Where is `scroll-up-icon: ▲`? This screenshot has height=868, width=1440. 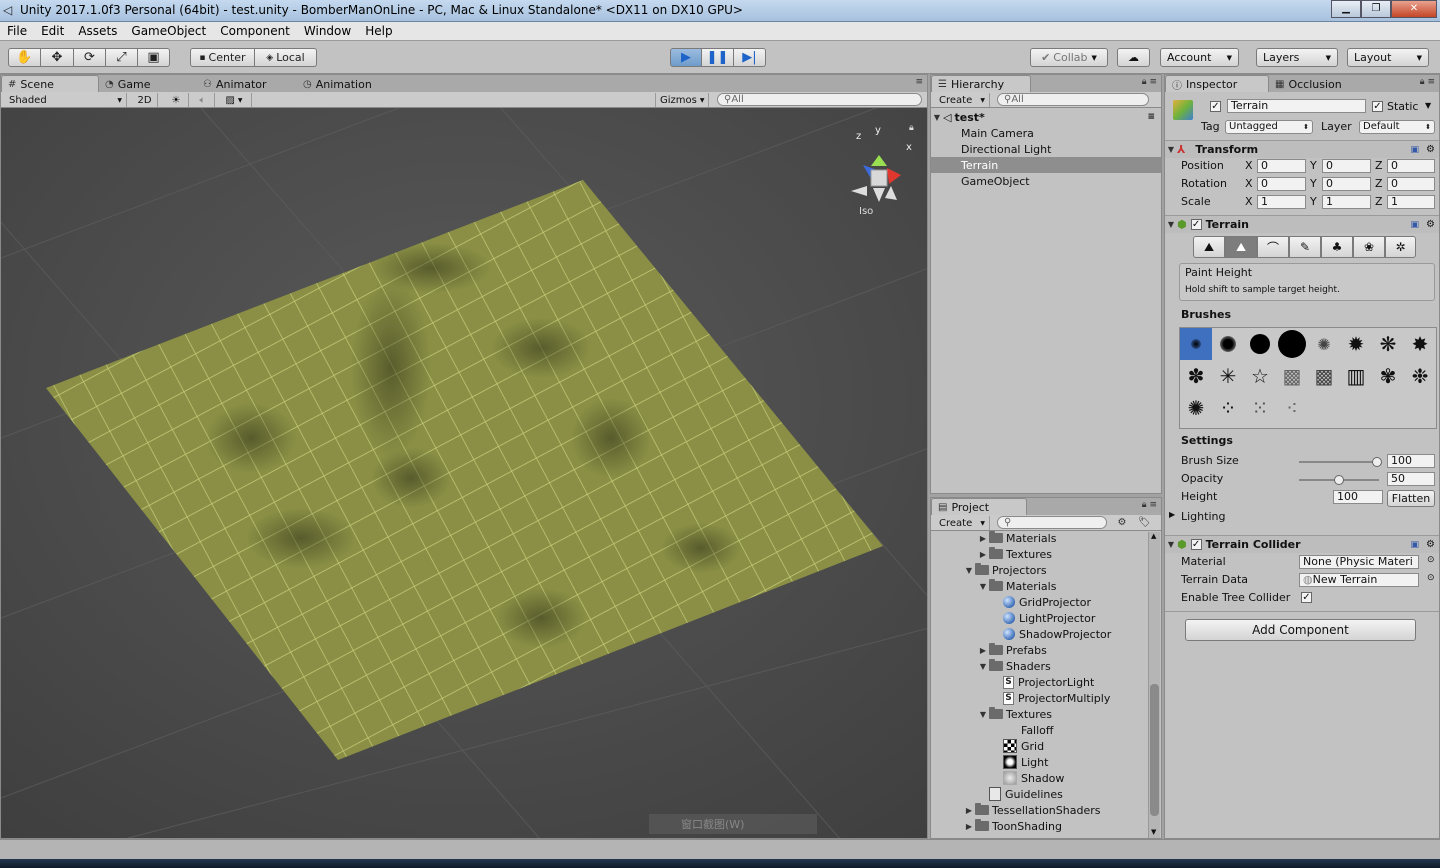 scroll-up-icon: ▲ is located at coordinates (1153, 536).